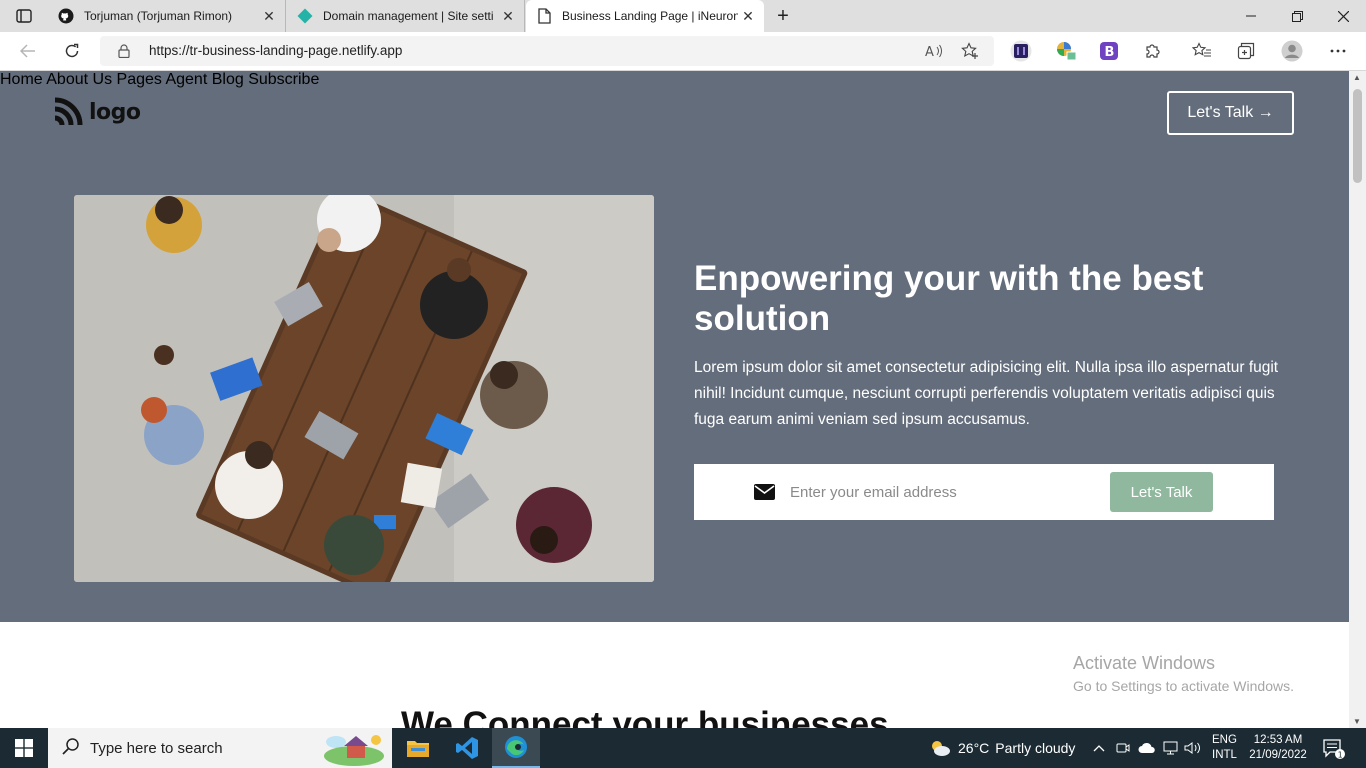 Image resolution: width=1366 pixels, height=768 pixels. I want to click on add-favorite-icon, so click(970, 51).